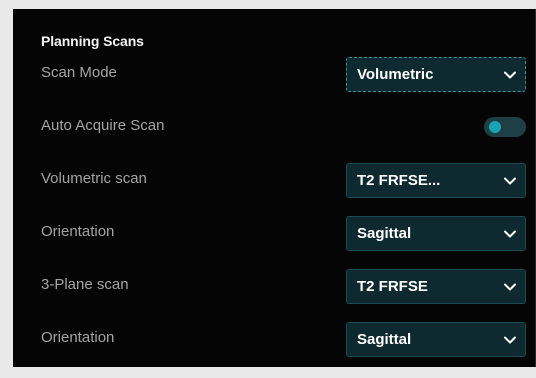  What do you see at coordinates (103, 125) in the screenshot?
I see `auto-acquire-scan-label: Auto Acquire Scan` at bounding box center [103, 125].